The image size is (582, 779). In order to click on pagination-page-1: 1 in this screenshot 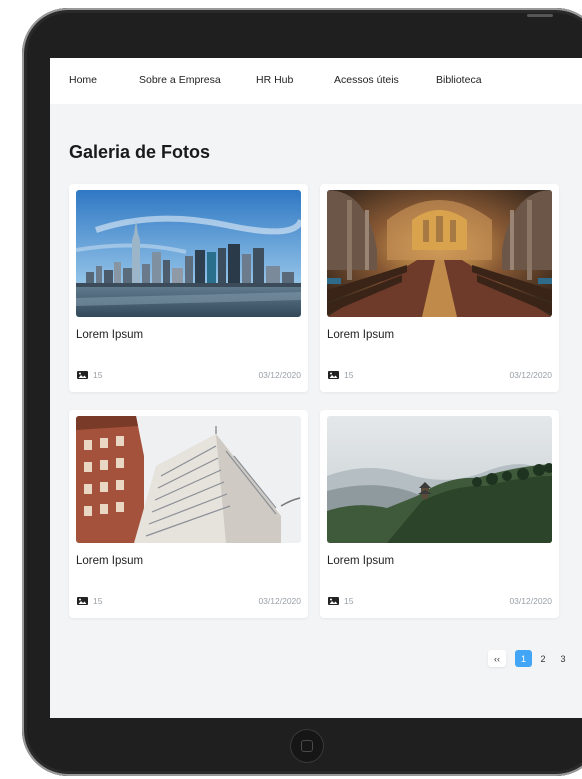, I will do `click(523, 658)`.